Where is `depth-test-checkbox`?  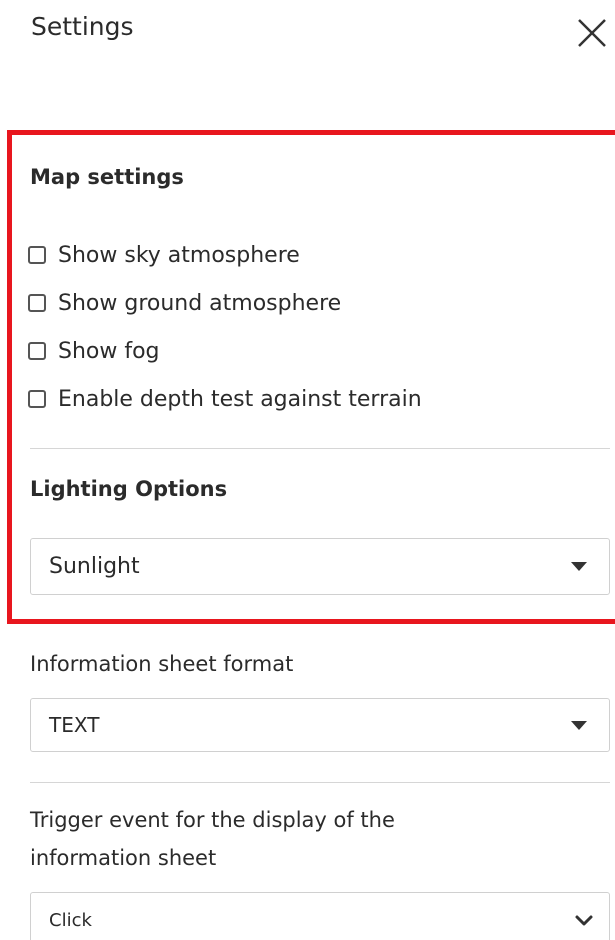 depth-test-checkbox is located at coordinates (37, 399).